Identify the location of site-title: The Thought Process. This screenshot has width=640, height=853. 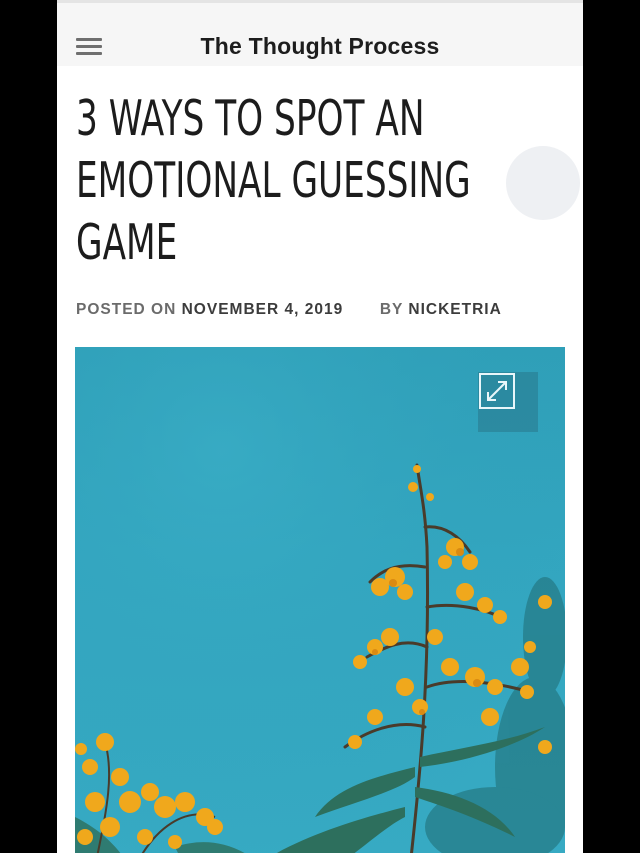
(320, 46).